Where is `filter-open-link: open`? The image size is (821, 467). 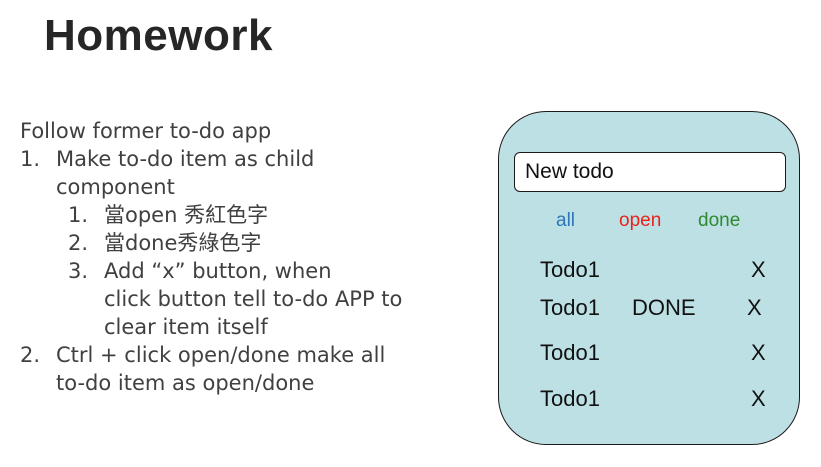 filter-open-link: open is located at coordinates (640, 221).